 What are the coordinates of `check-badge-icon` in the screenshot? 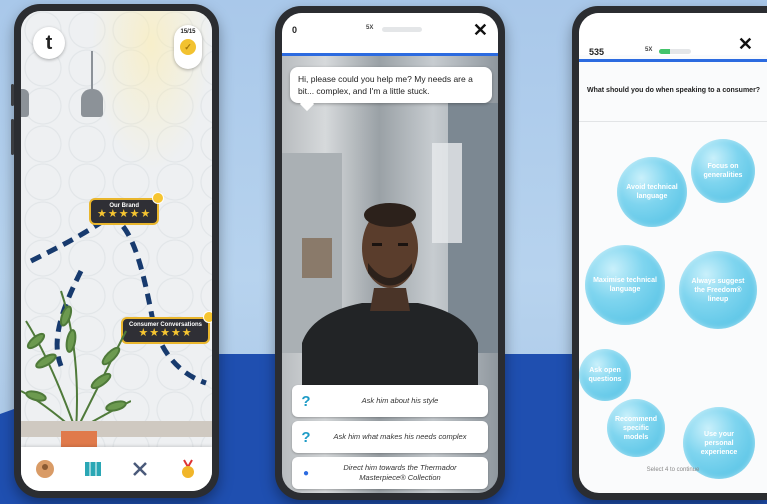 It's located at (207, 317).